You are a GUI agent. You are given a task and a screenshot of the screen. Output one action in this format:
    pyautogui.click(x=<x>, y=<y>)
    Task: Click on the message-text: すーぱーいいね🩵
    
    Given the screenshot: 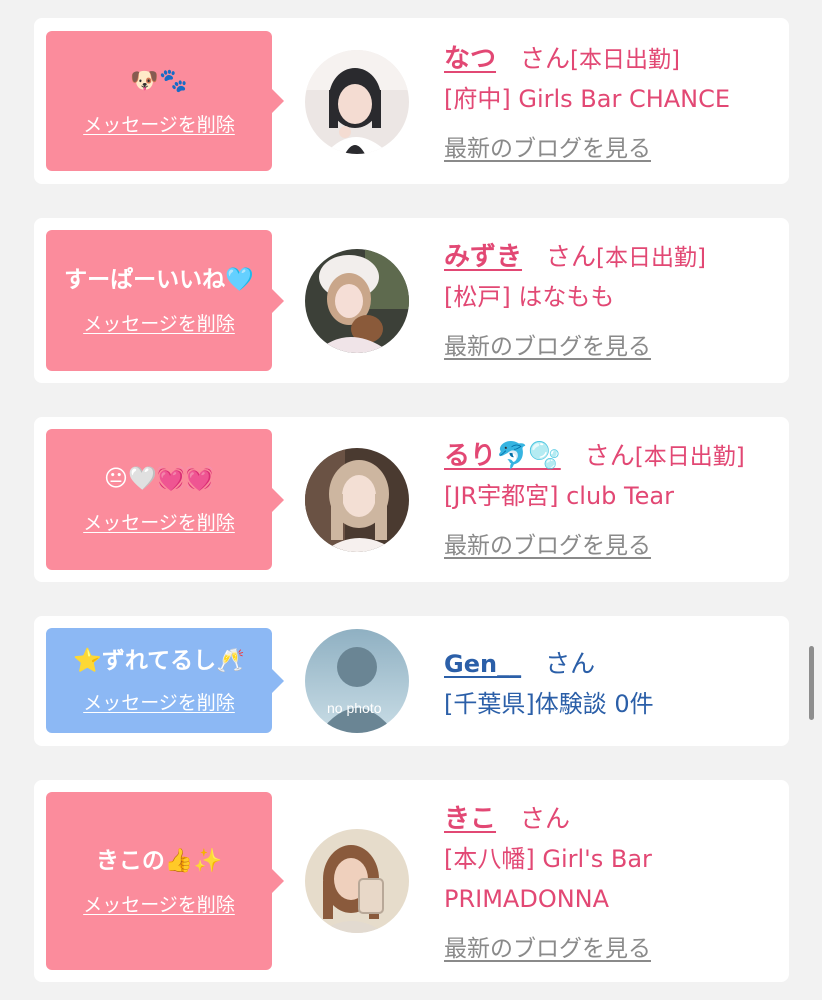 What is the action you would take?
    pyautogui.click(x=159, y=280)
    